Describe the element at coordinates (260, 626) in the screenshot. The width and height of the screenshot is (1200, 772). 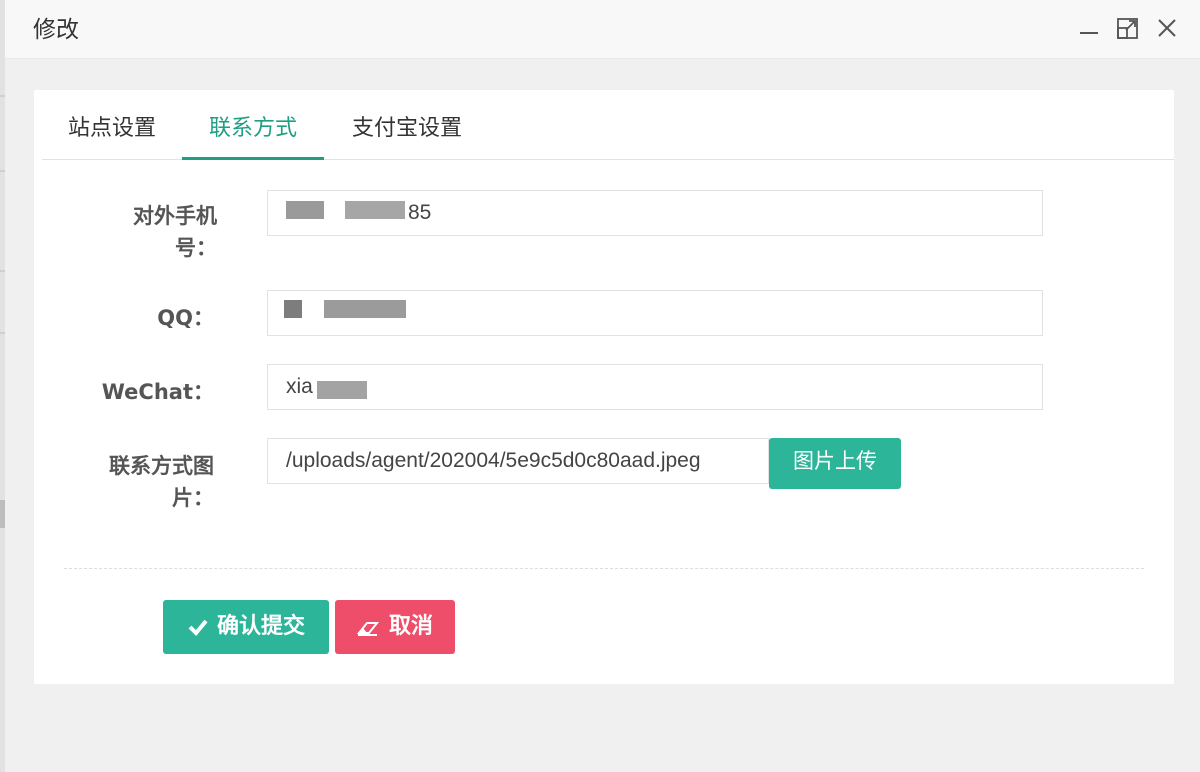
I see `submit-label: 确认提交` at that location.